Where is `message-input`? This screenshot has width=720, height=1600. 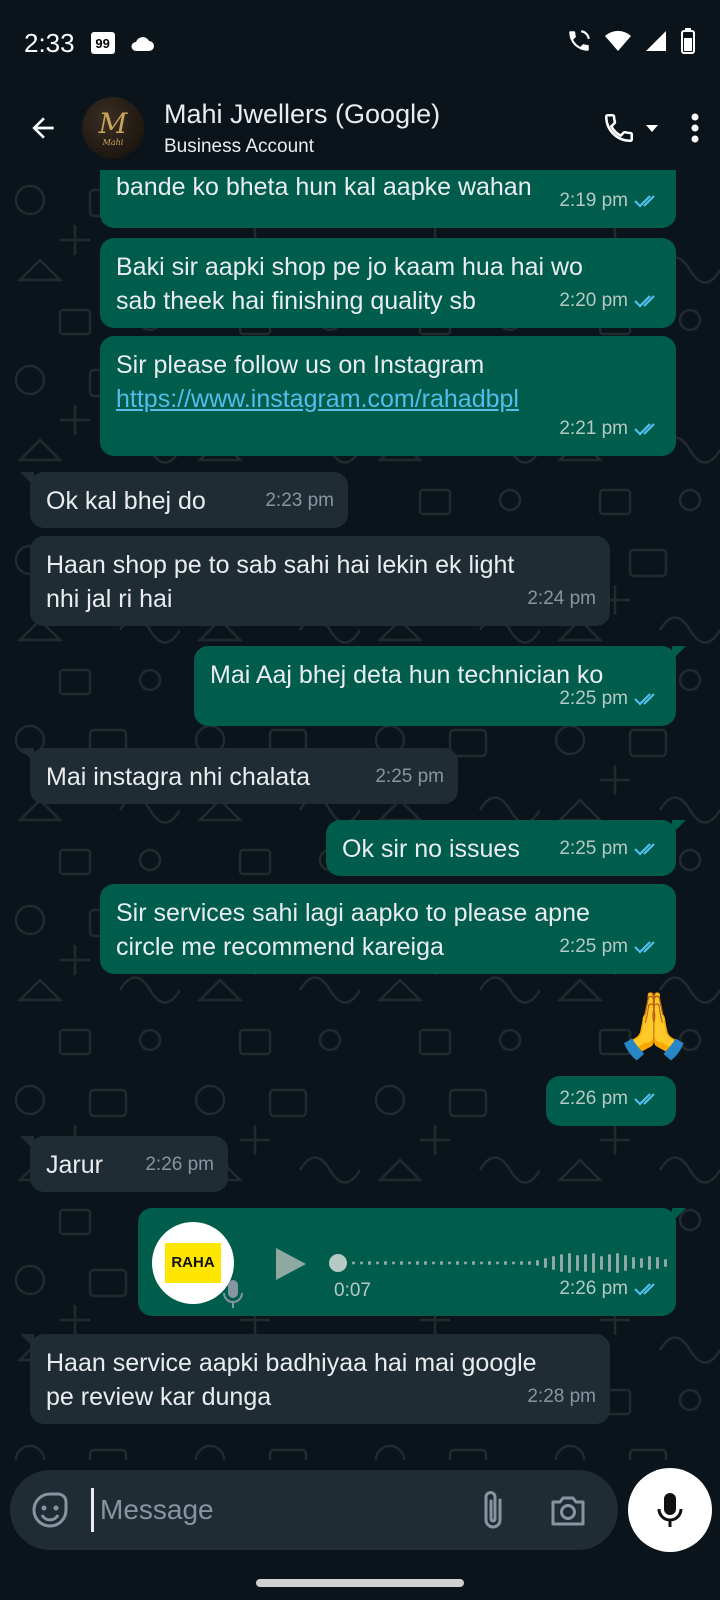
message-input is located at coordinates (275, 1510).